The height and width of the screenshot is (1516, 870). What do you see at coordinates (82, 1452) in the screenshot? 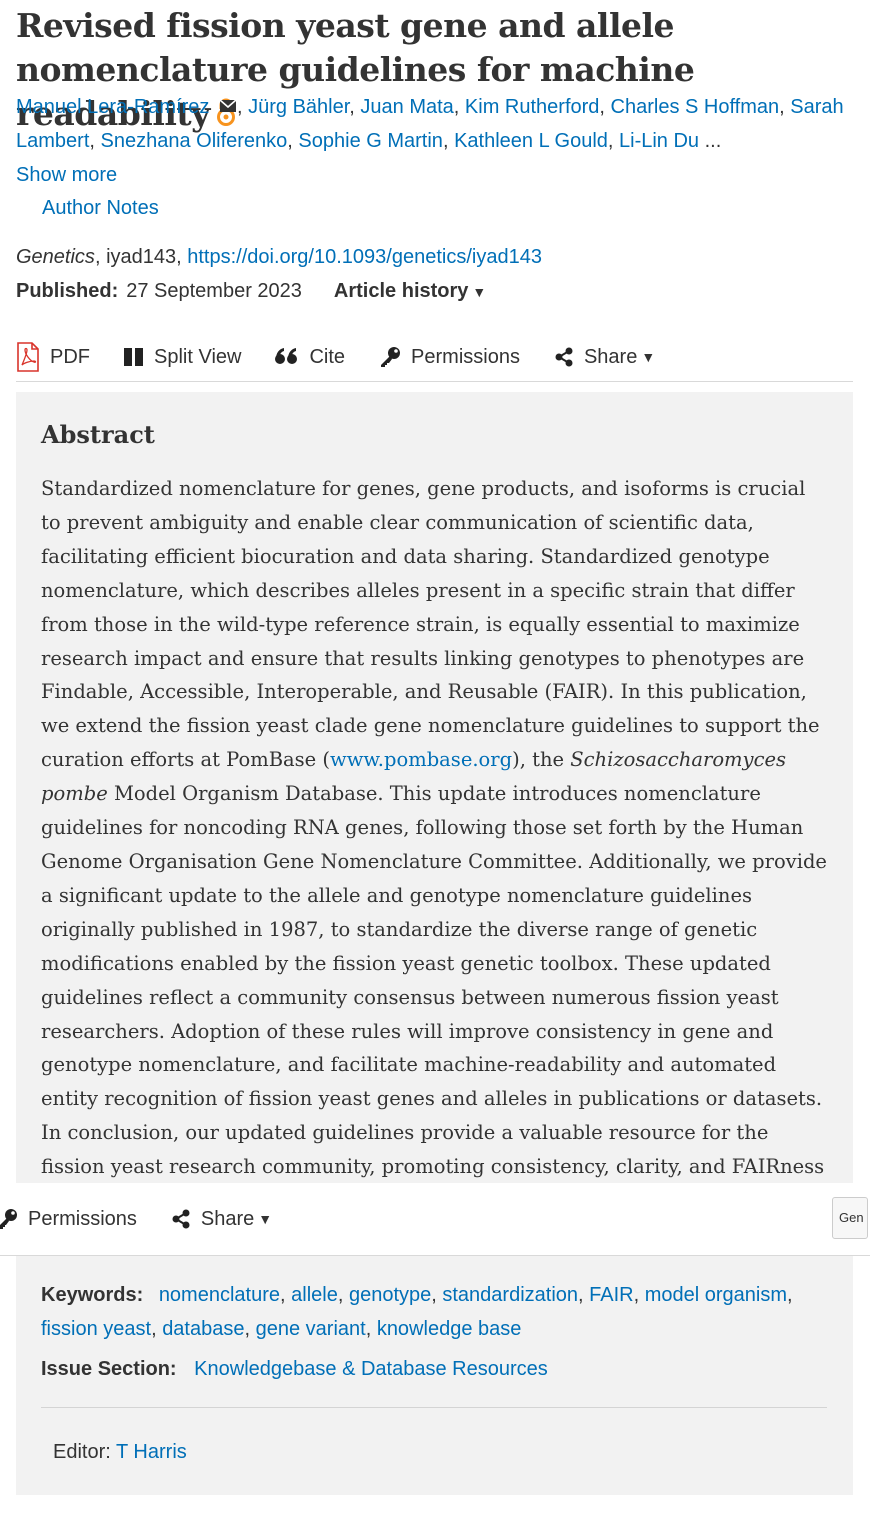
I see `editor-label: Editor:` at bounding box center [82, 1452].